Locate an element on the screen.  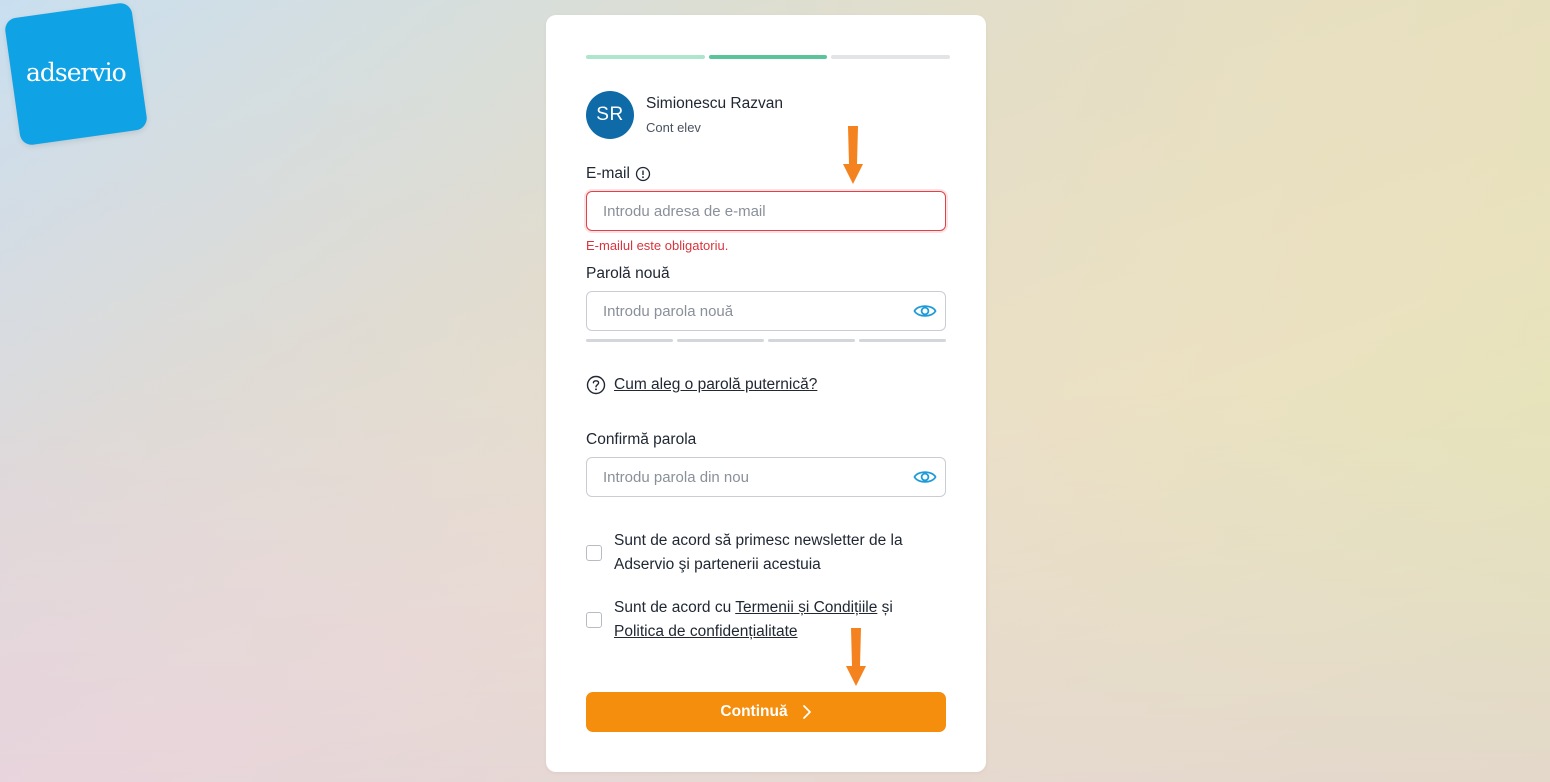
terms-checkbox is located at coordinates (594, 620).